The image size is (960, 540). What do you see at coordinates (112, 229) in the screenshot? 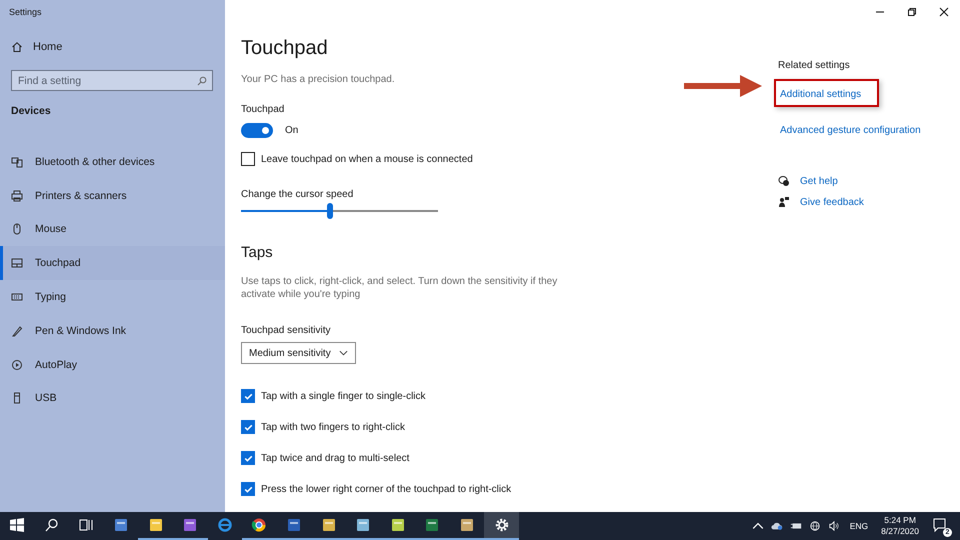
I see `nav-item: Mouse` at bounding box center [112, 229].